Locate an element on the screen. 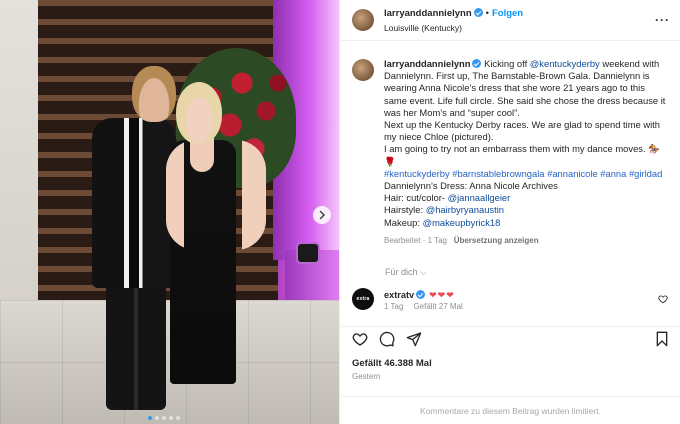  caption-meta: Bearbeitet · 1 Tag Übersetzung anzeigen is located at coordinates (526, 241).